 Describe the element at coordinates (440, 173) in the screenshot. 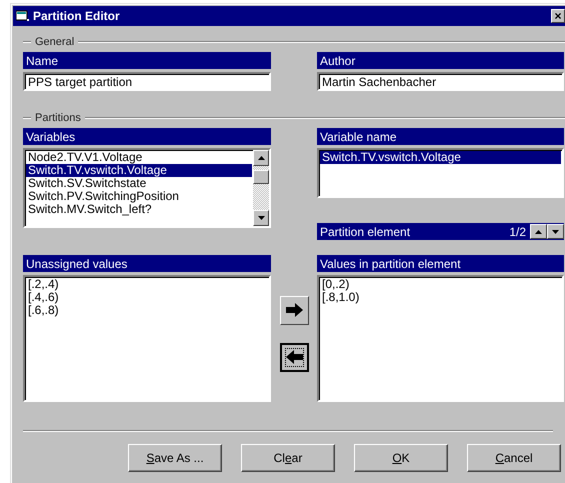

I see `list-box: Switch.TV.vswitch.Voltage` at that location.